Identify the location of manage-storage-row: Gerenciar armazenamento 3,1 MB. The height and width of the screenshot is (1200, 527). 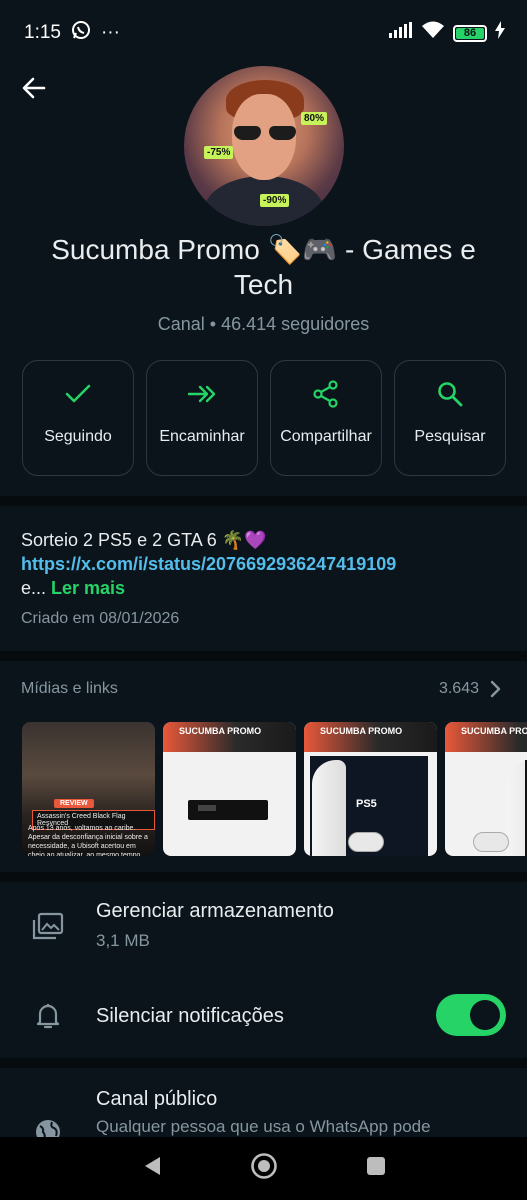
(263, 925).